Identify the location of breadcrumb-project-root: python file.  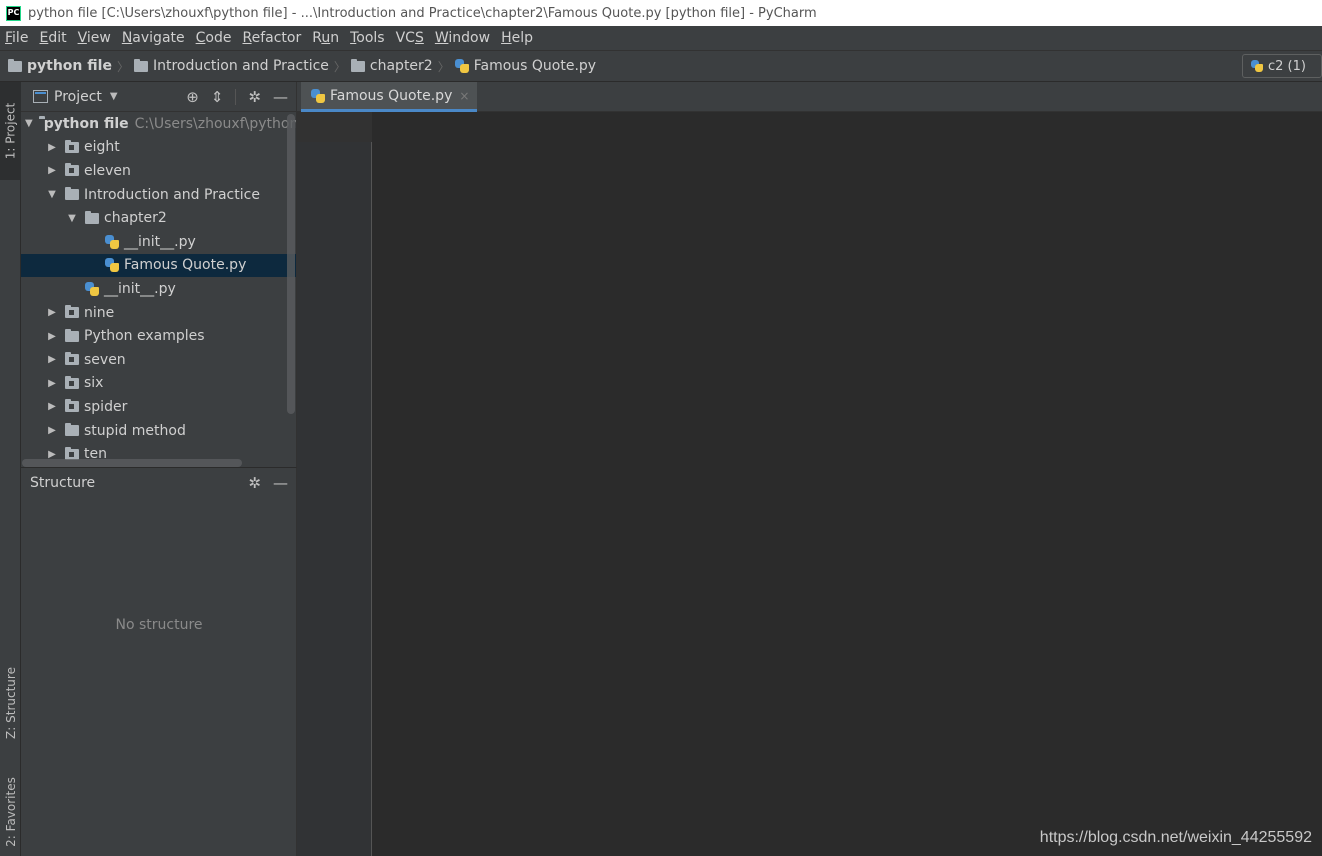
(60, 66).